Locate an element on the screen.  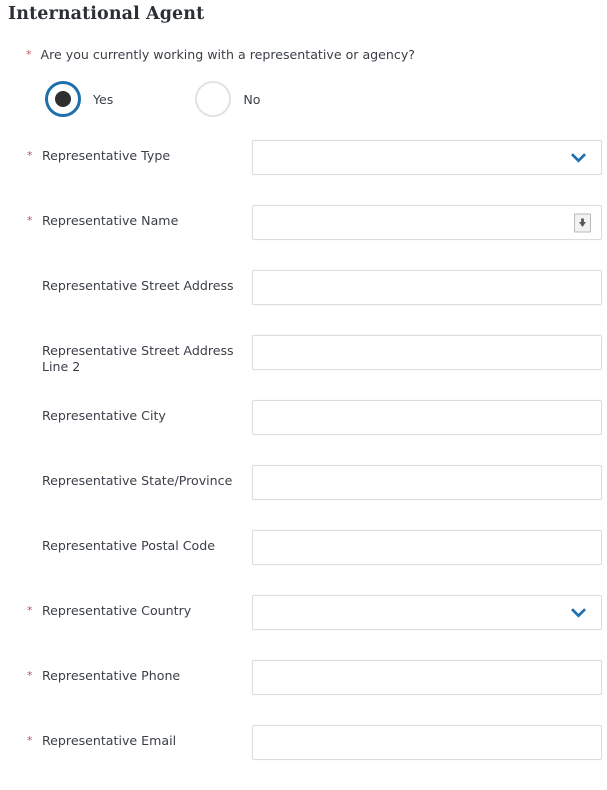
form-row-label-cell: * Representative Phone is located at coordinates (134, 676).